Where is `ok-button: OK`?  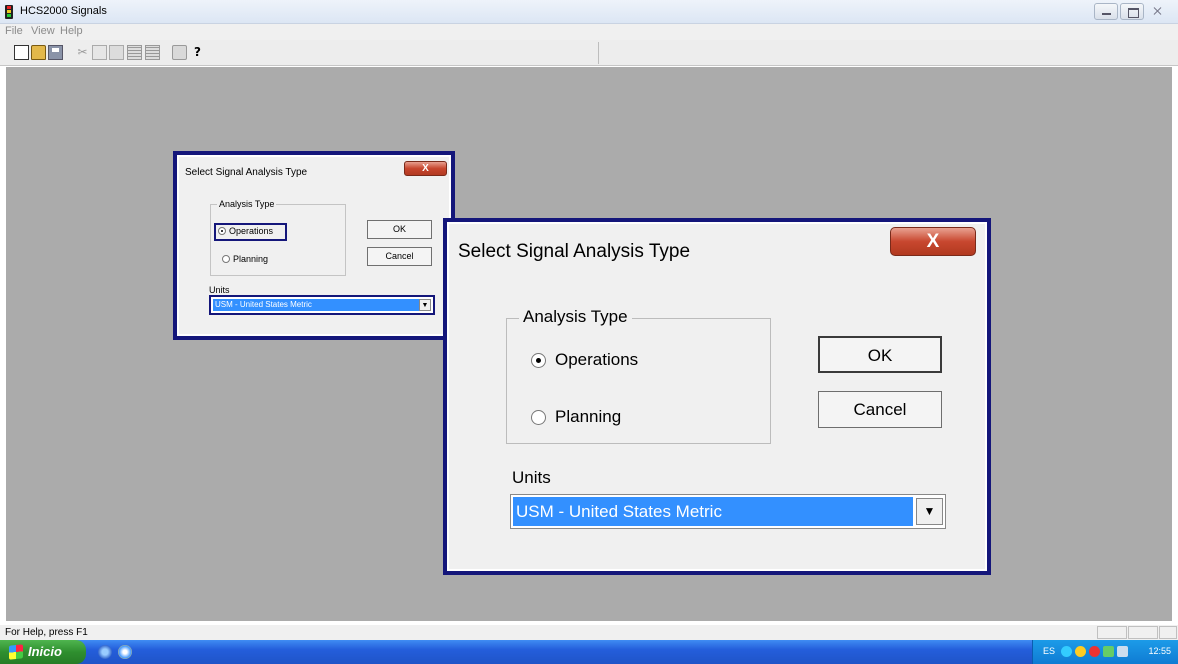 ok-button: OK is located at coordinates (399, 229).